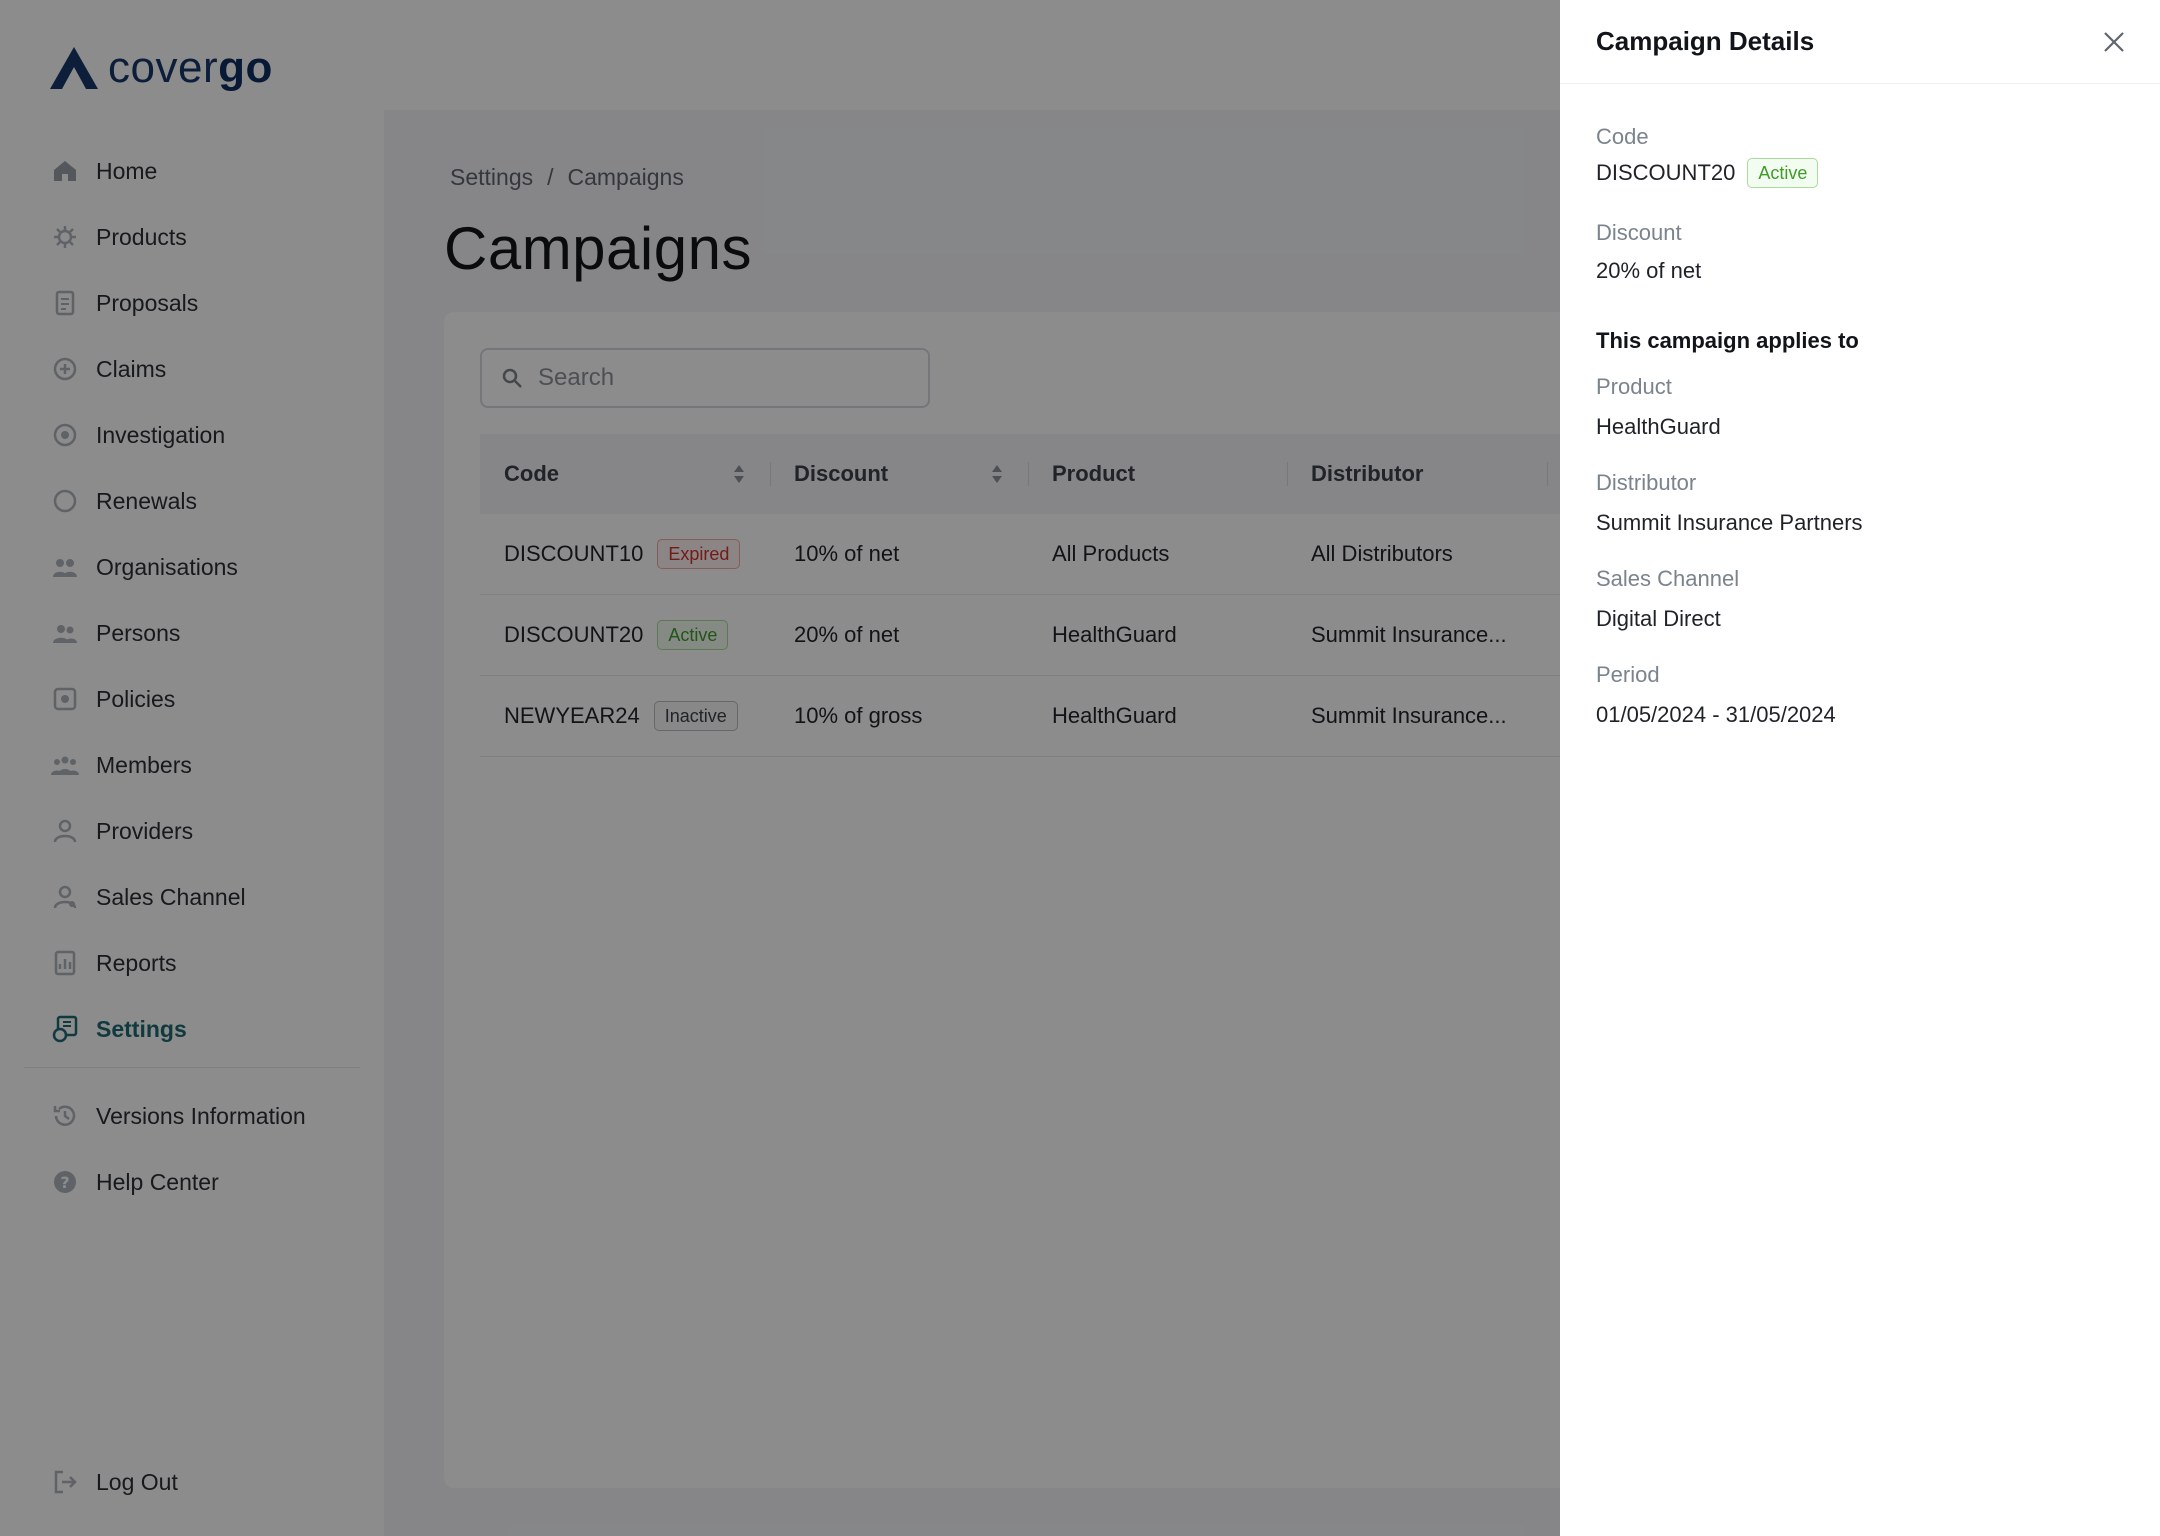 Image resolution: width=2160 pixels, height=1536 pixels. Describe the element at coordinates (1628, 674) in the screenshot. I see `period-label: Period` at that location.